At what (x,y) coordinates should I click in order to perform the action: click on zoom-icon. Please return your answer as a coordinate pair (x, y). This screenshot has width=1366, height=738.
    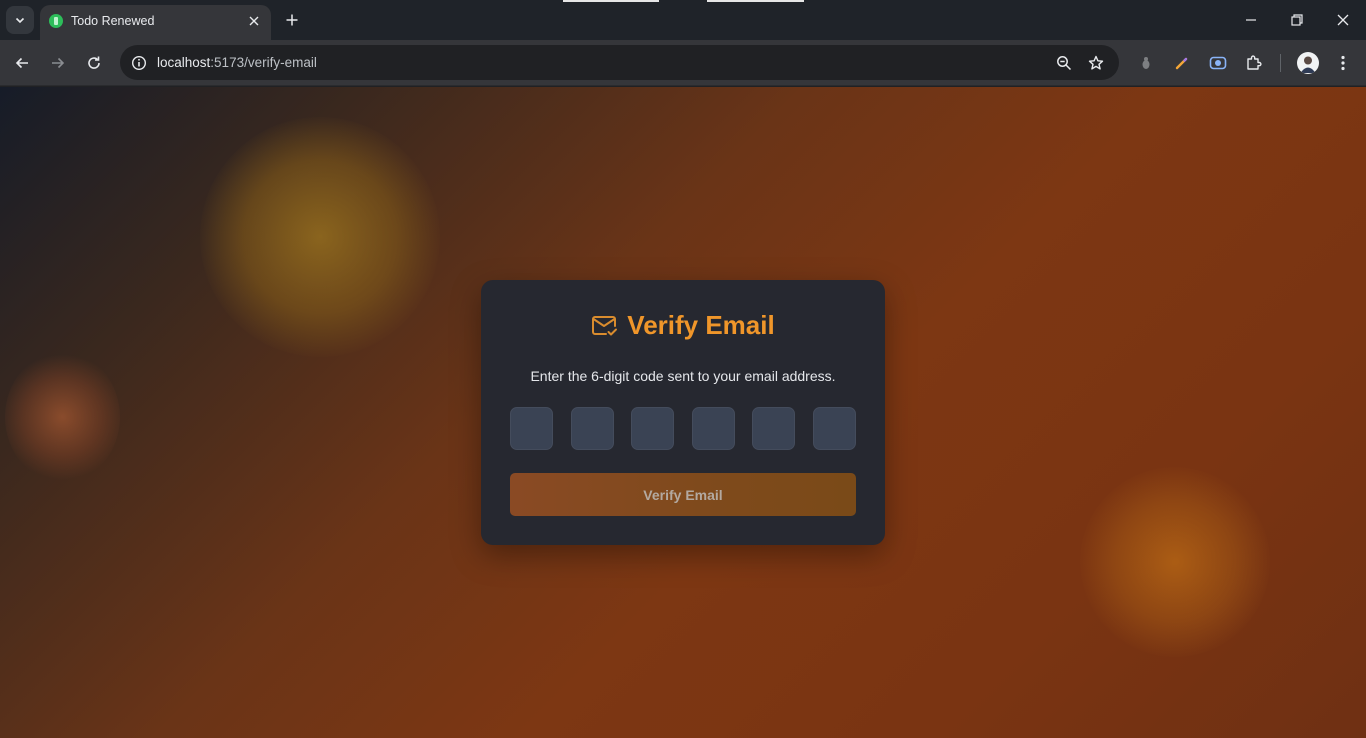
    Looking at the image, I should click on (1064, 63).